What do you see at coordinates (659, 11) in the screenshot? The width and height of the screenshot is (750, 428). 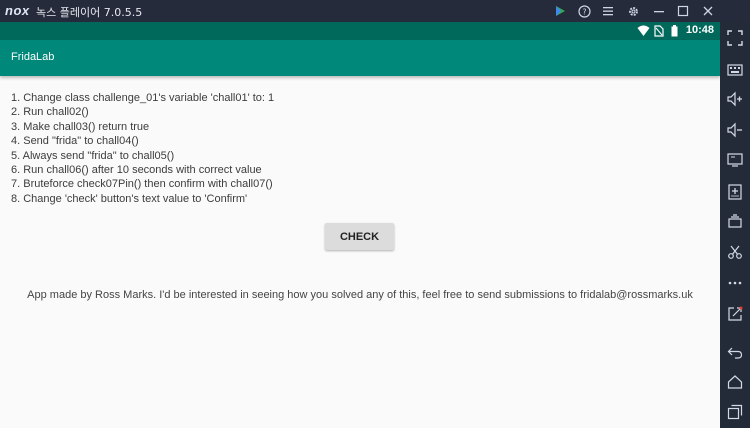 I see `minimize-icon` at bounding box center [659, 11].